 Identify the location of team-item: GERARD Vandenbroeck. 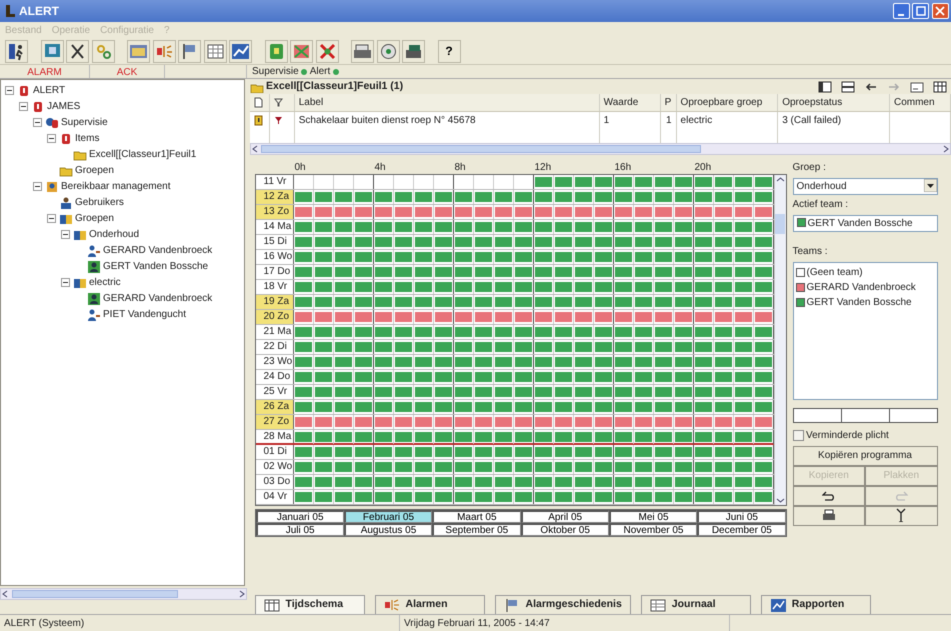
(861, 287).